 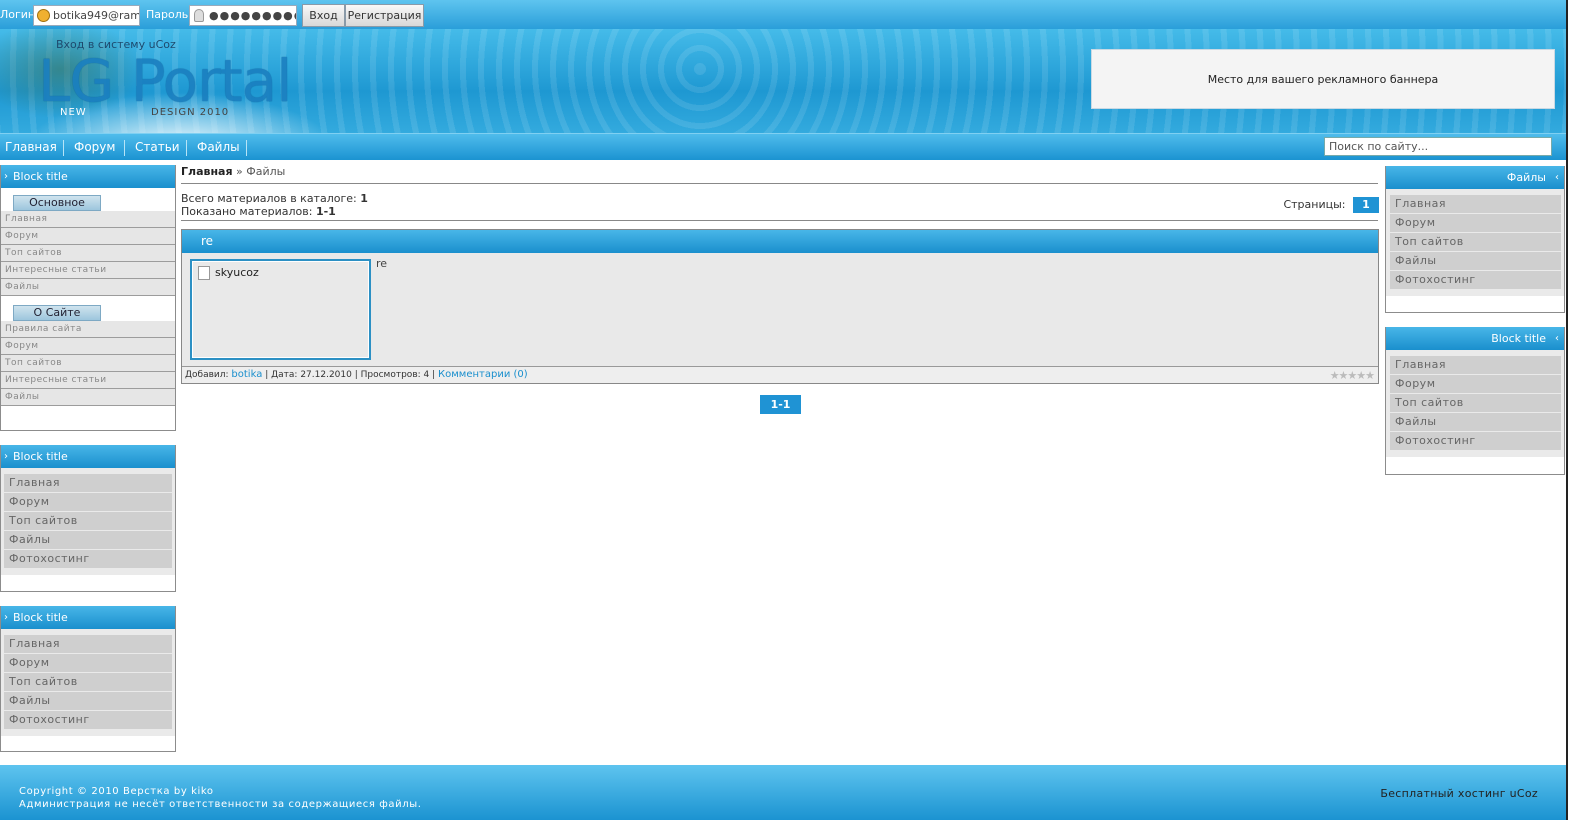 I want to click on pages-indicator: Страницы: 1, so click(x=1331, y=205).